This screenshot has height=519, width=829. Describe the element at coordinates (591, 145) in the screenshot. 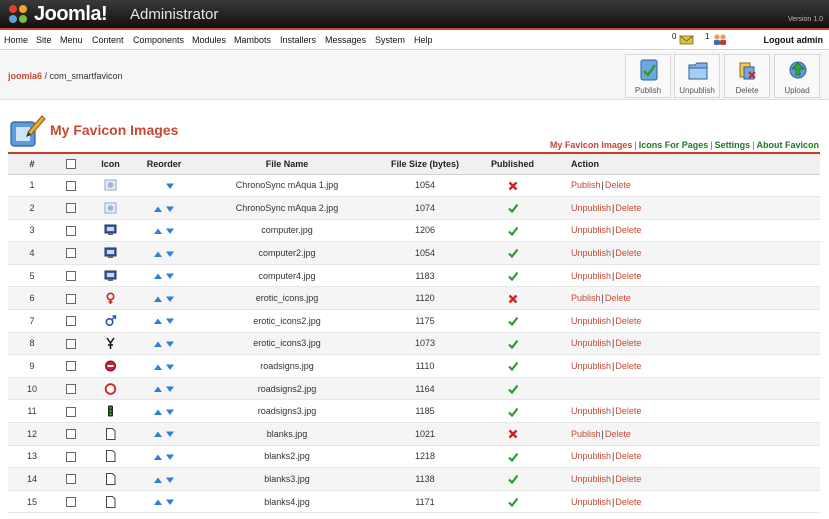

I see `submenu-my-favicon-images: My Favicon Images` at that location.